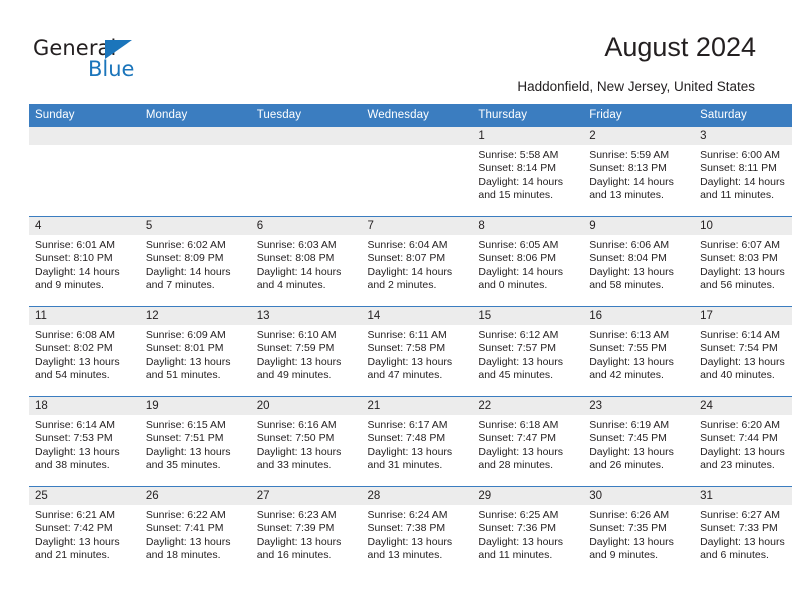 The height and width of the screenshot is (612, 792). Describe the element at coordinates (195, 496) in the screenshot. I see `day-number: 26` at that location.